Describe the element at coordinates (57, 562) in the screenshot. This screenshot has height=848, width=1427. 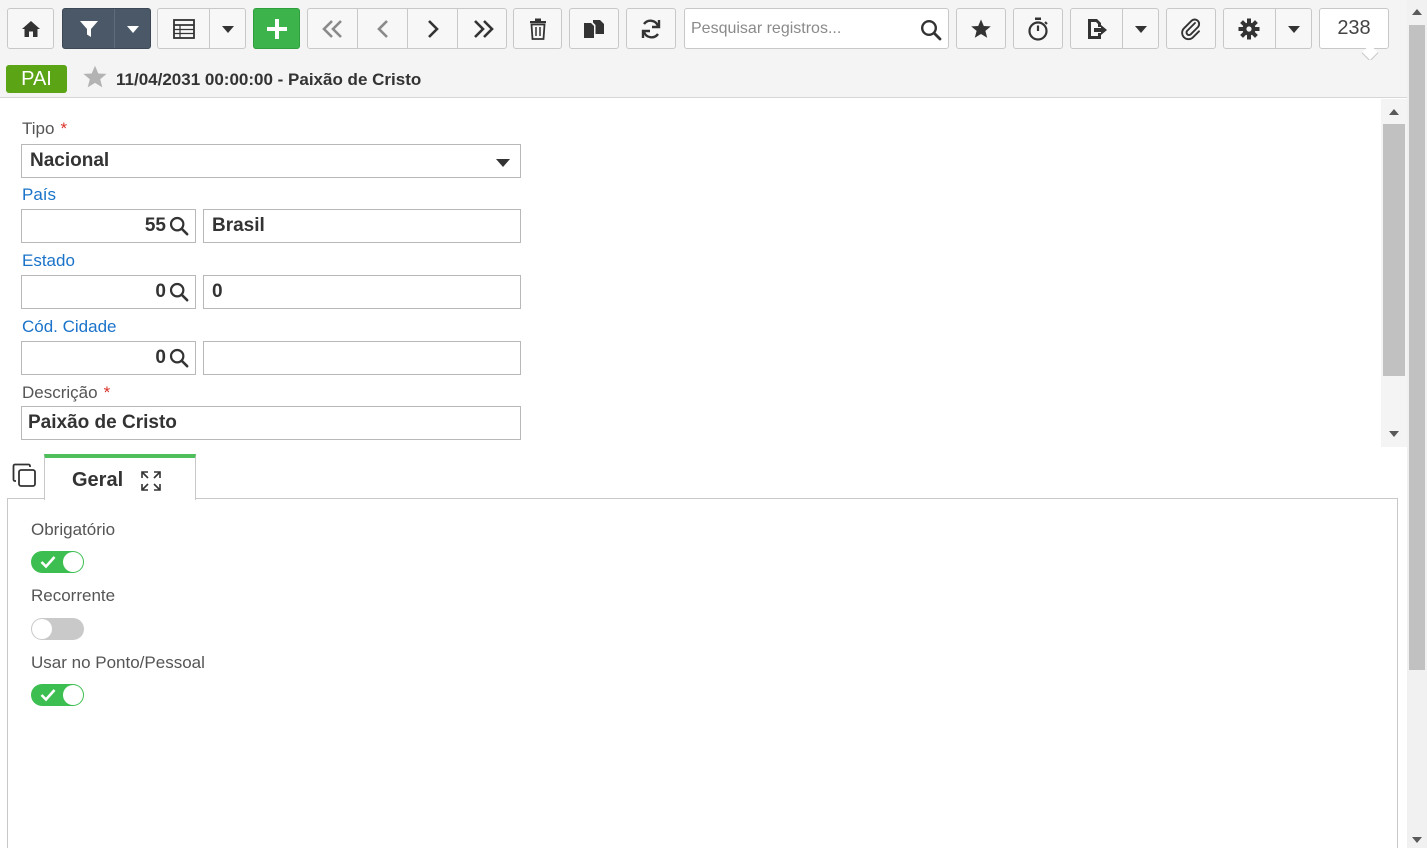
I see `obrigatorio-toggle` at that location.